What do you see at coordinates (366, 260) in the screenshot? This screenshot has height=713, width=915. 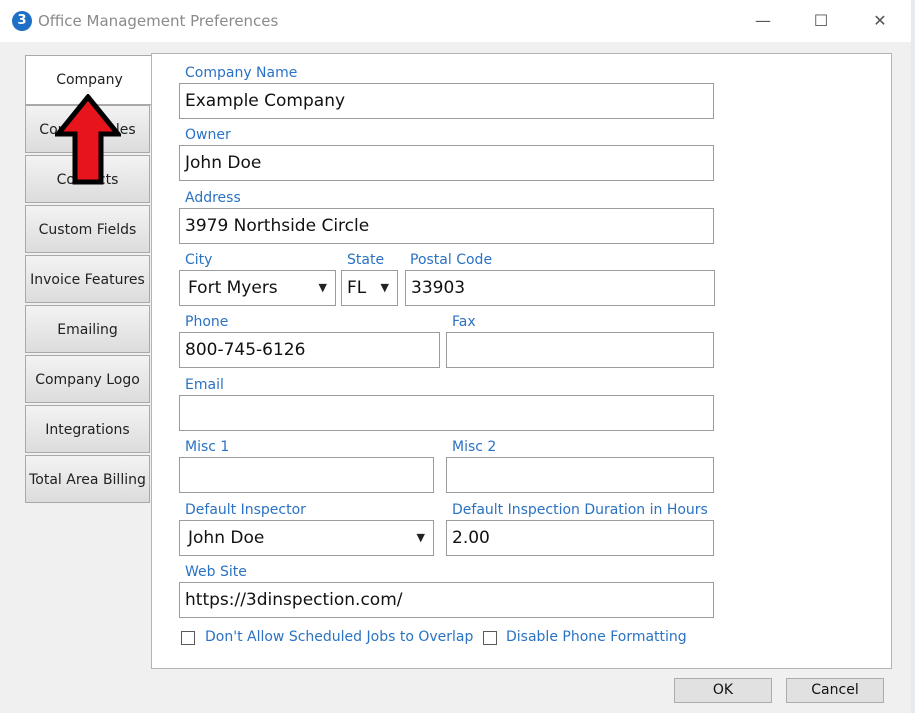 I see `state-label: State` at bounding box center [366, 260].